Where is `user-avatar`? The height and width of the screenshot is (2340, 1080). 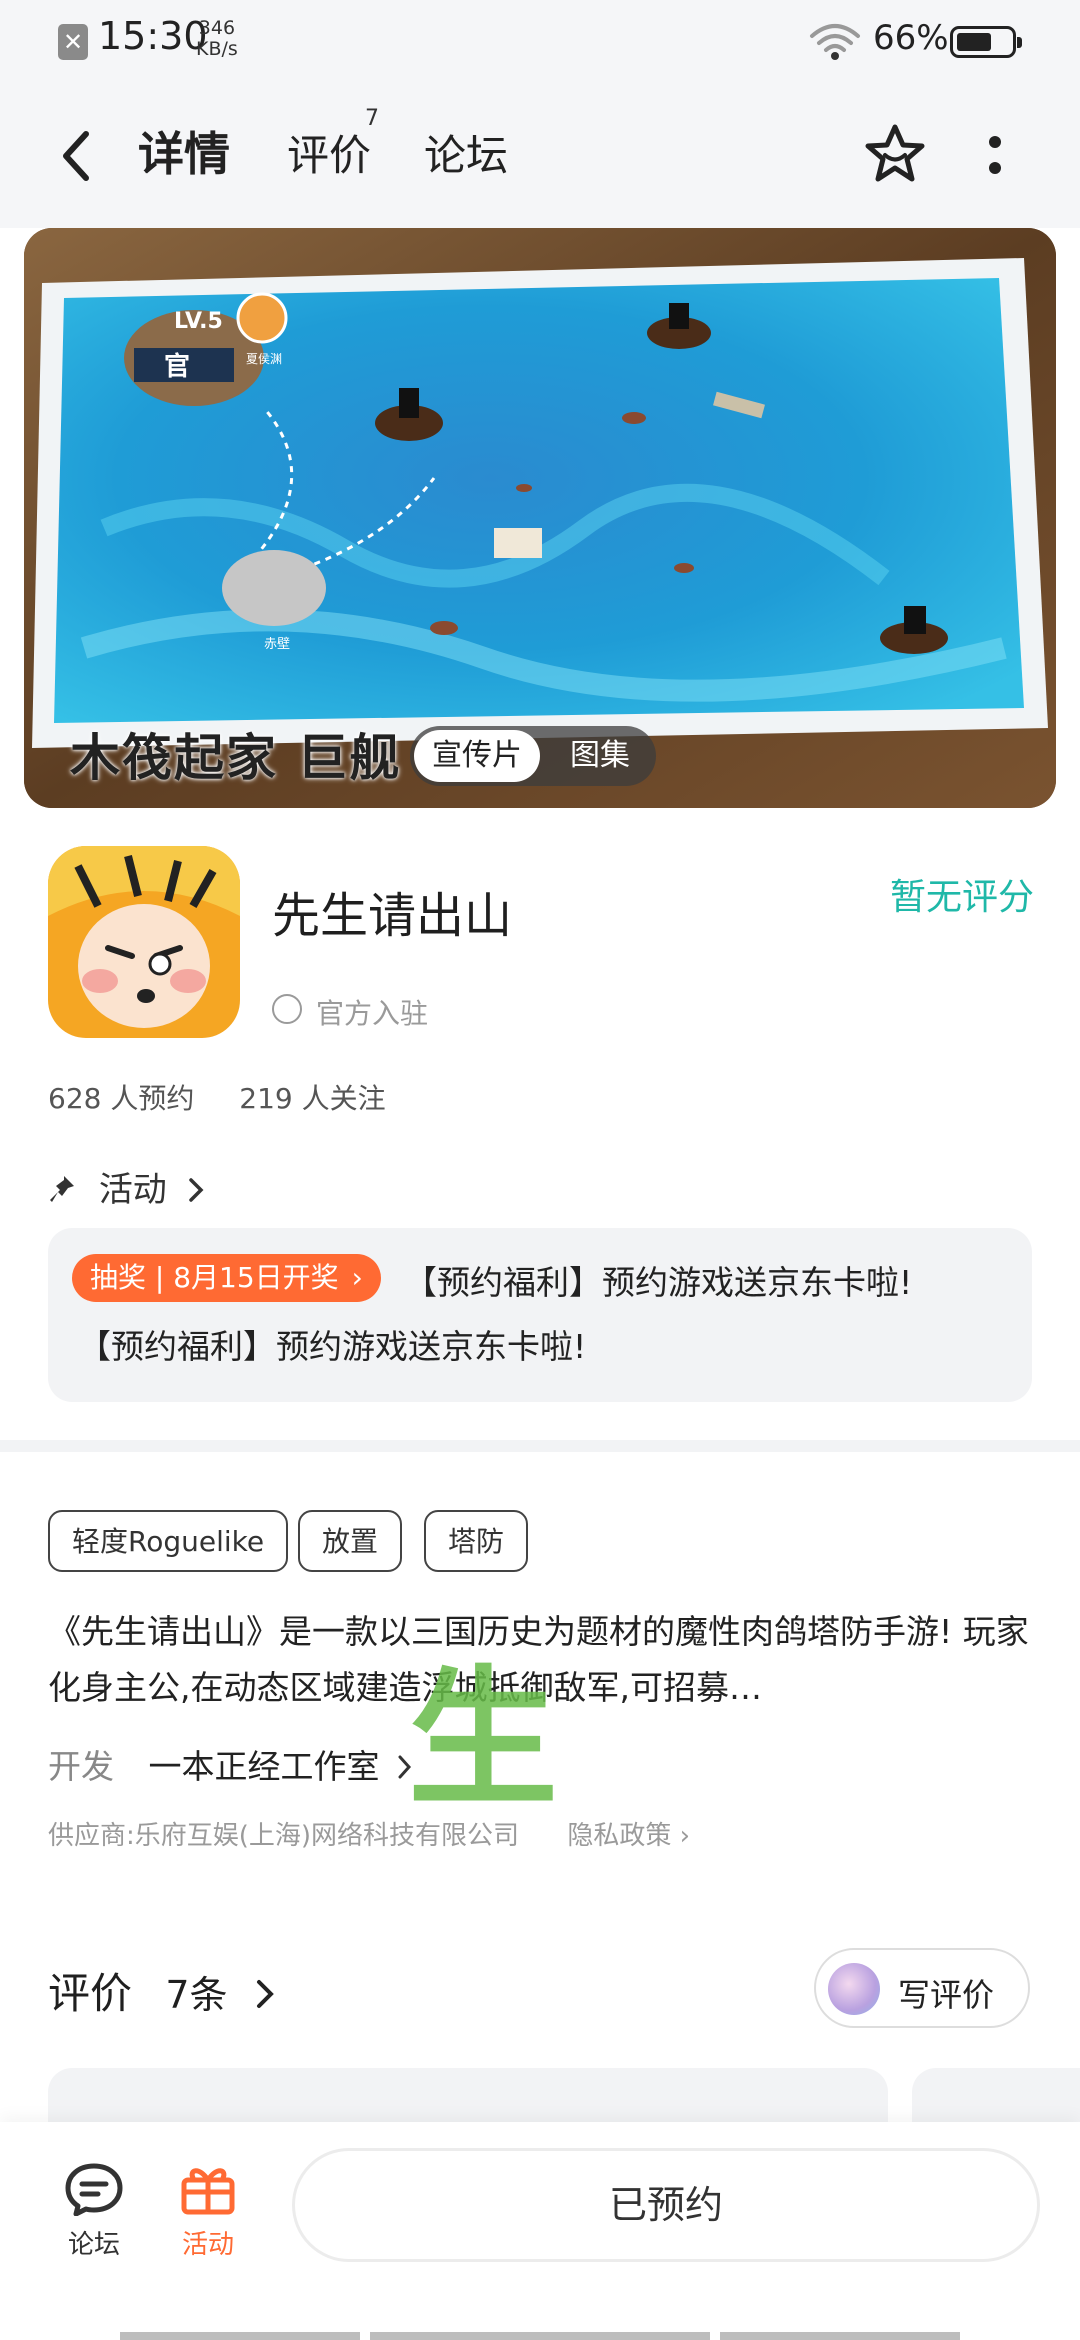
user-avatar is located at coordinates (854, 1989).